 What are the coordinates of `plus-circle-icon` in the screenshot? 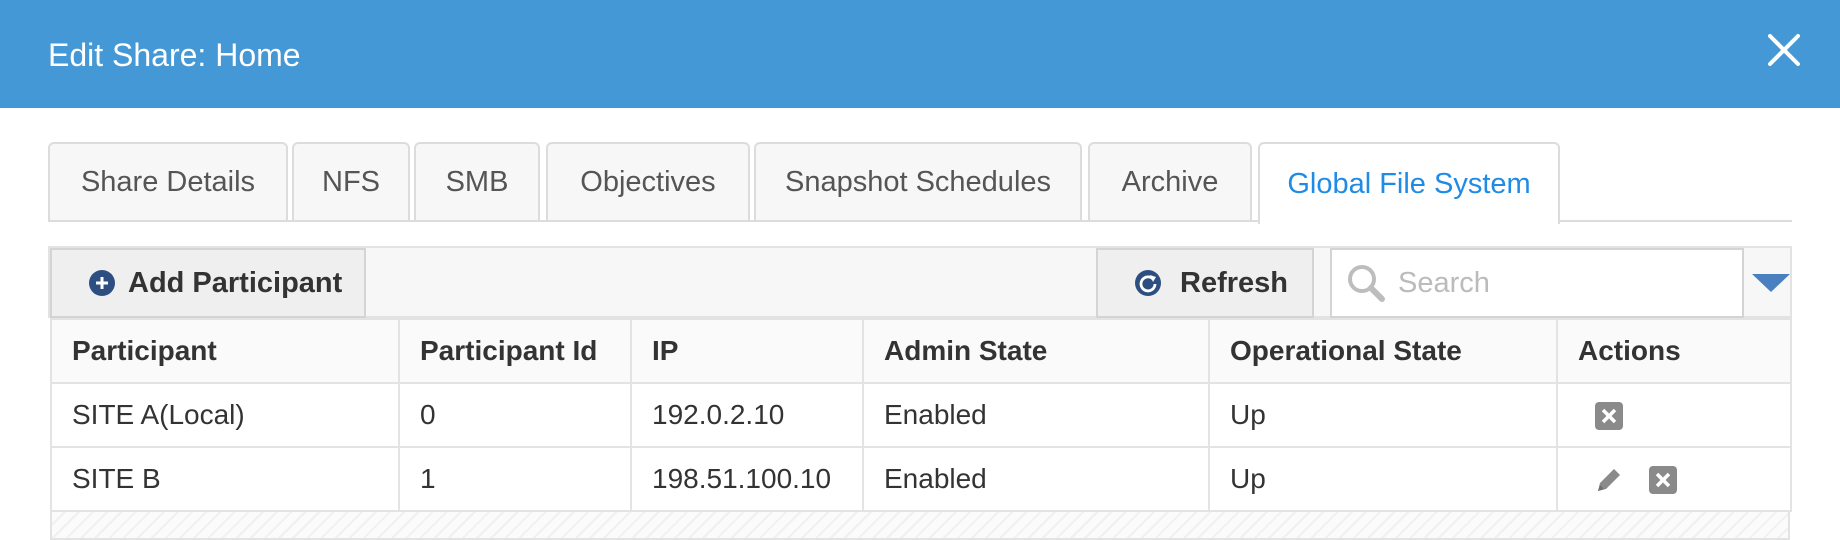 It's located at (102, 283).